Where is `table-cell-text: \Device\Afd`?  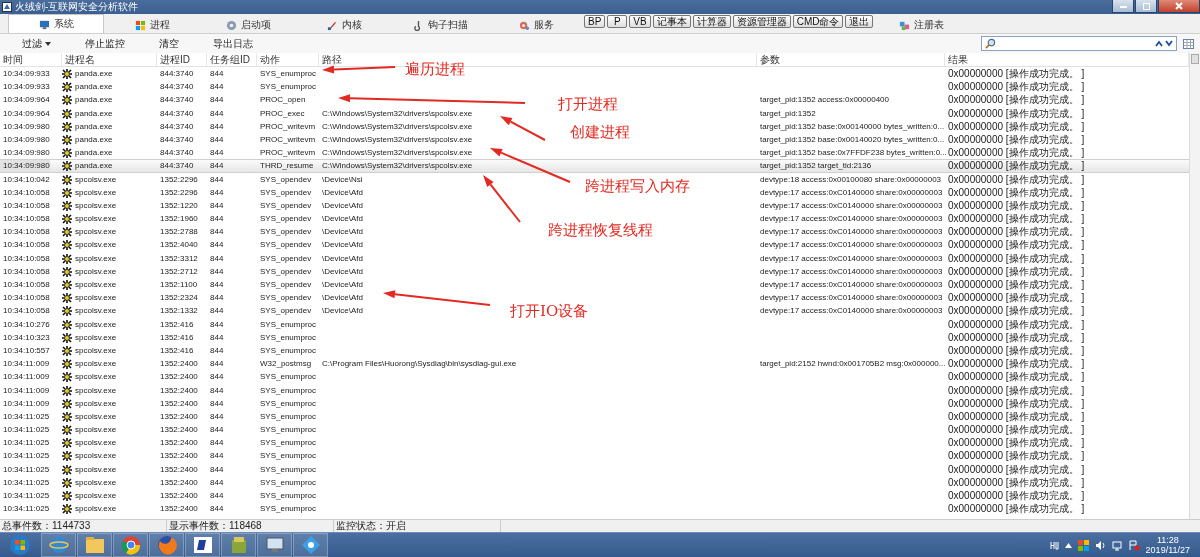
table-cell-text: \Device\Afd is located at coordinates (342, 258).